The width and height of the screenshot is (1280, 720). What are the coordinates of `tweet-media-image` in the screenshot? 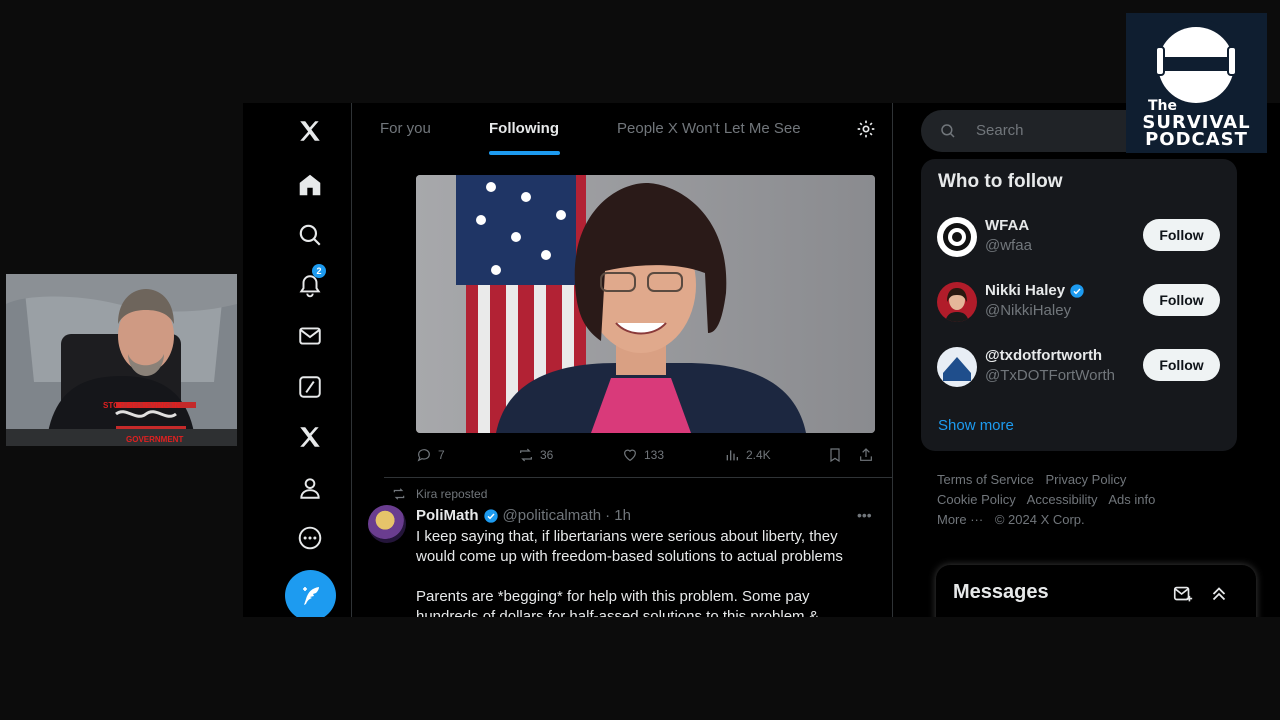 It's located at (645, 304).